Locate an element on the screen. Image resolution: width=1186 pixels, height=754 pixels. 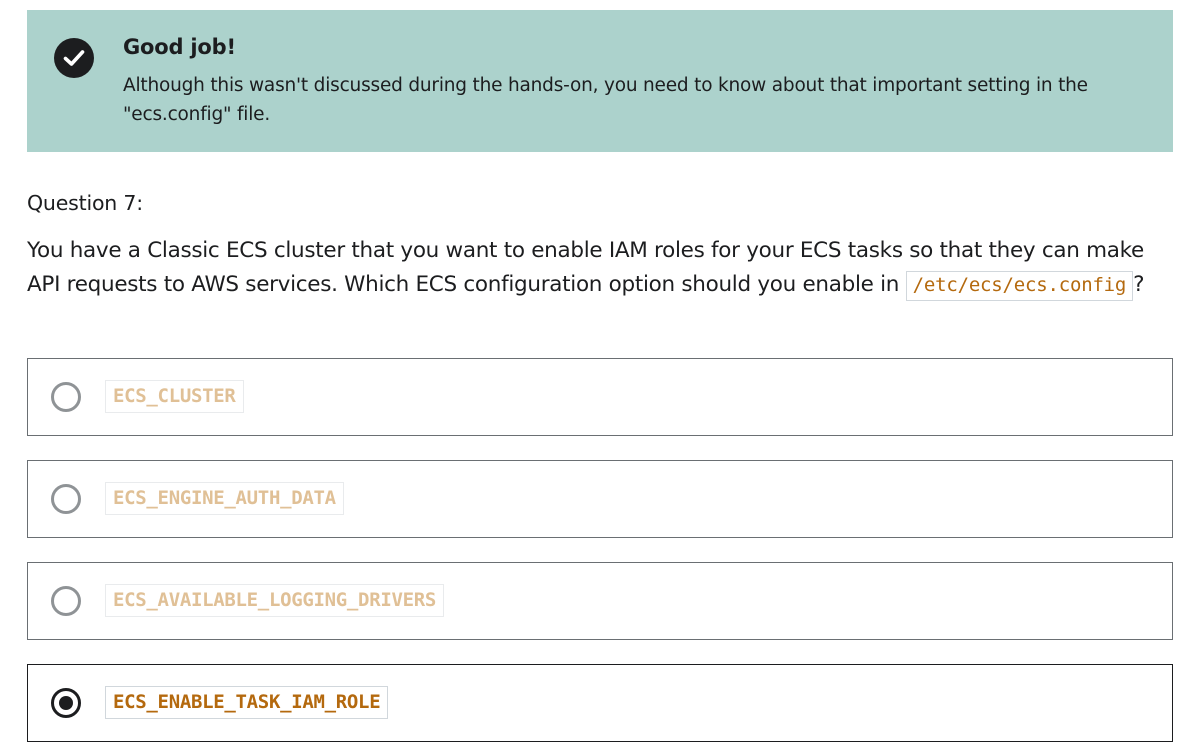
answer-option-1: ECS_CLUSTER is located at coordinates (600, 397).